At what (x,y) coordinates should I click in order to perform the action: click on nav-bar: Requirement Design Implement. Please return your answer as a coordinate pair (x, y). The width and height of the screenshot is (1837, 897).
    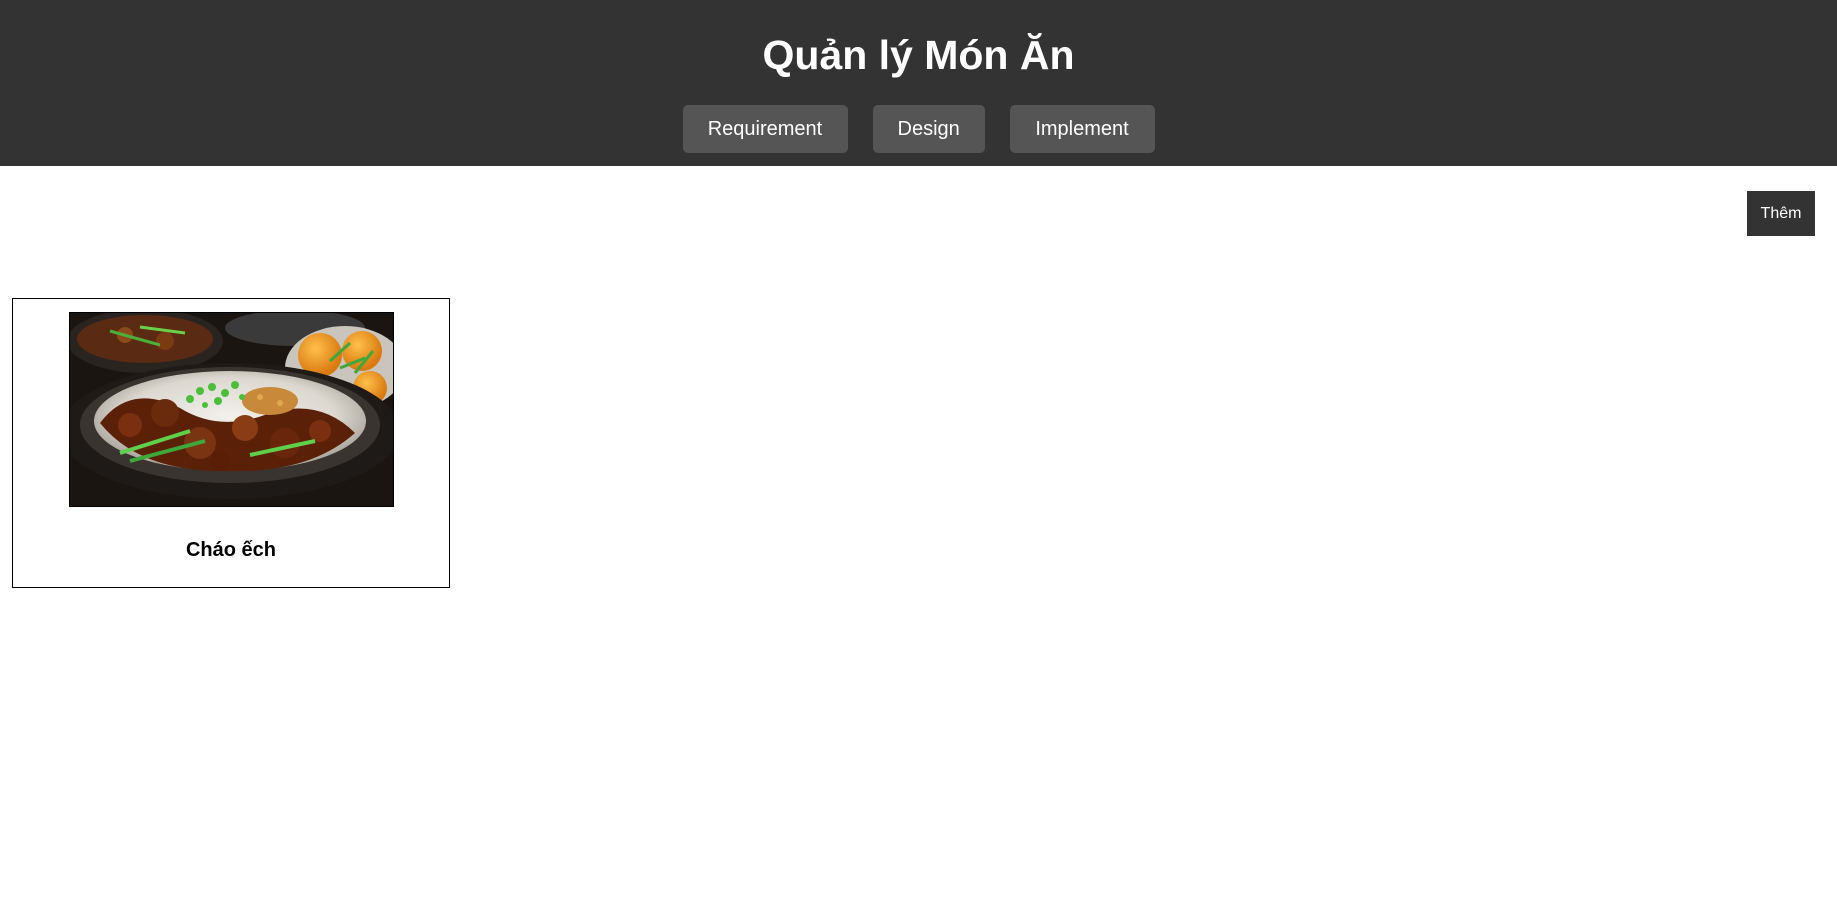
    Looking at the image, I should click on (918, 129).